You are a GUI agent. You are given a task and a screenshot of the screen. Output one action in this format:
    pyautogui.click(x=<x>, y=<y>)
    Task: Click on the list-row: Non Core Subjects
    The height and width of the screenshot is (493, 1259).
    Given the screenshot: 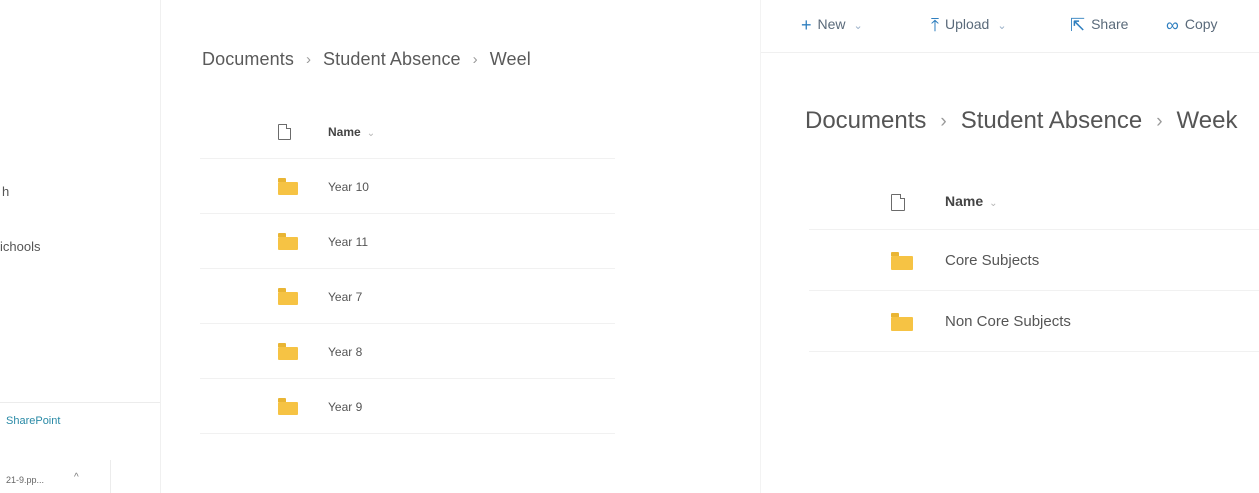 What is the action you would take?
    pyautogui.click(x=1034, y=321)
    